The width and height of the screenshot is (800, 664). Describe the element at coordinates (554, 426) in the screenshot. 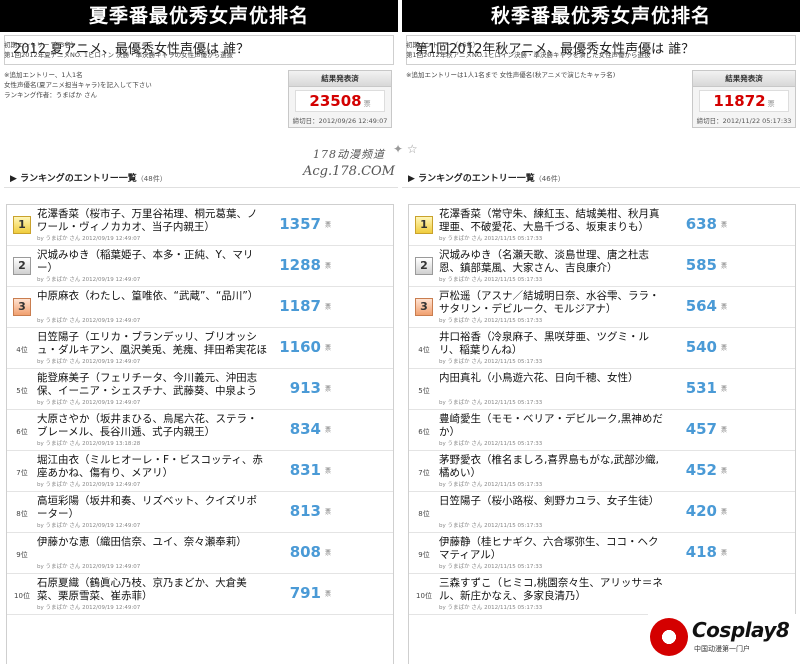

I see `entry-name: 豊崎愛生（モモ・ベリア・デビルーク,黒神めだか）` at that location.